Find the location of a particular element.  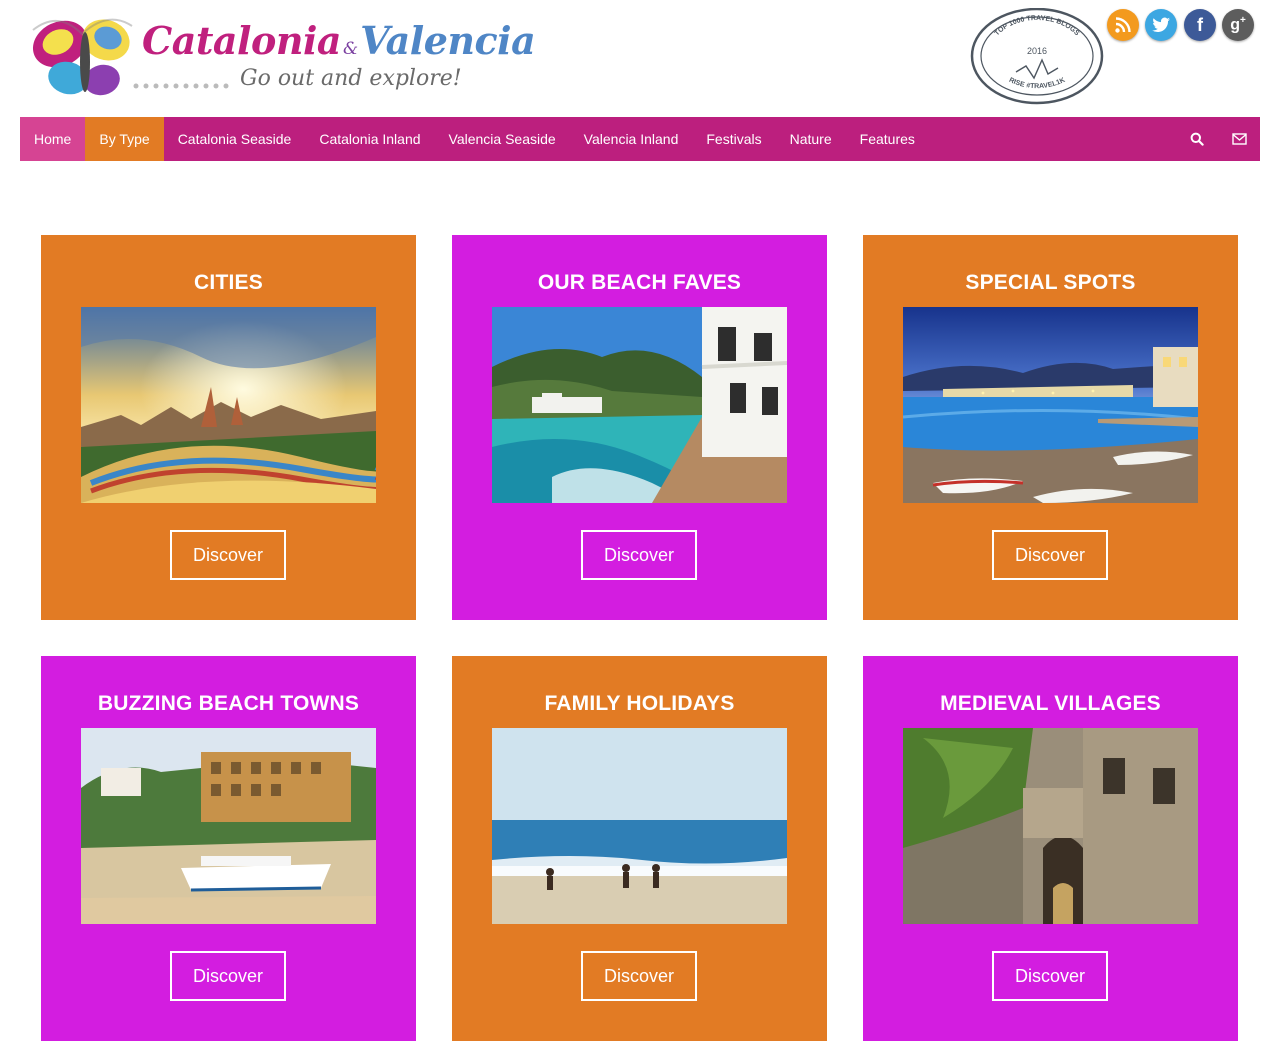

tile-title: CITIES is located at coordinates (228, 282).